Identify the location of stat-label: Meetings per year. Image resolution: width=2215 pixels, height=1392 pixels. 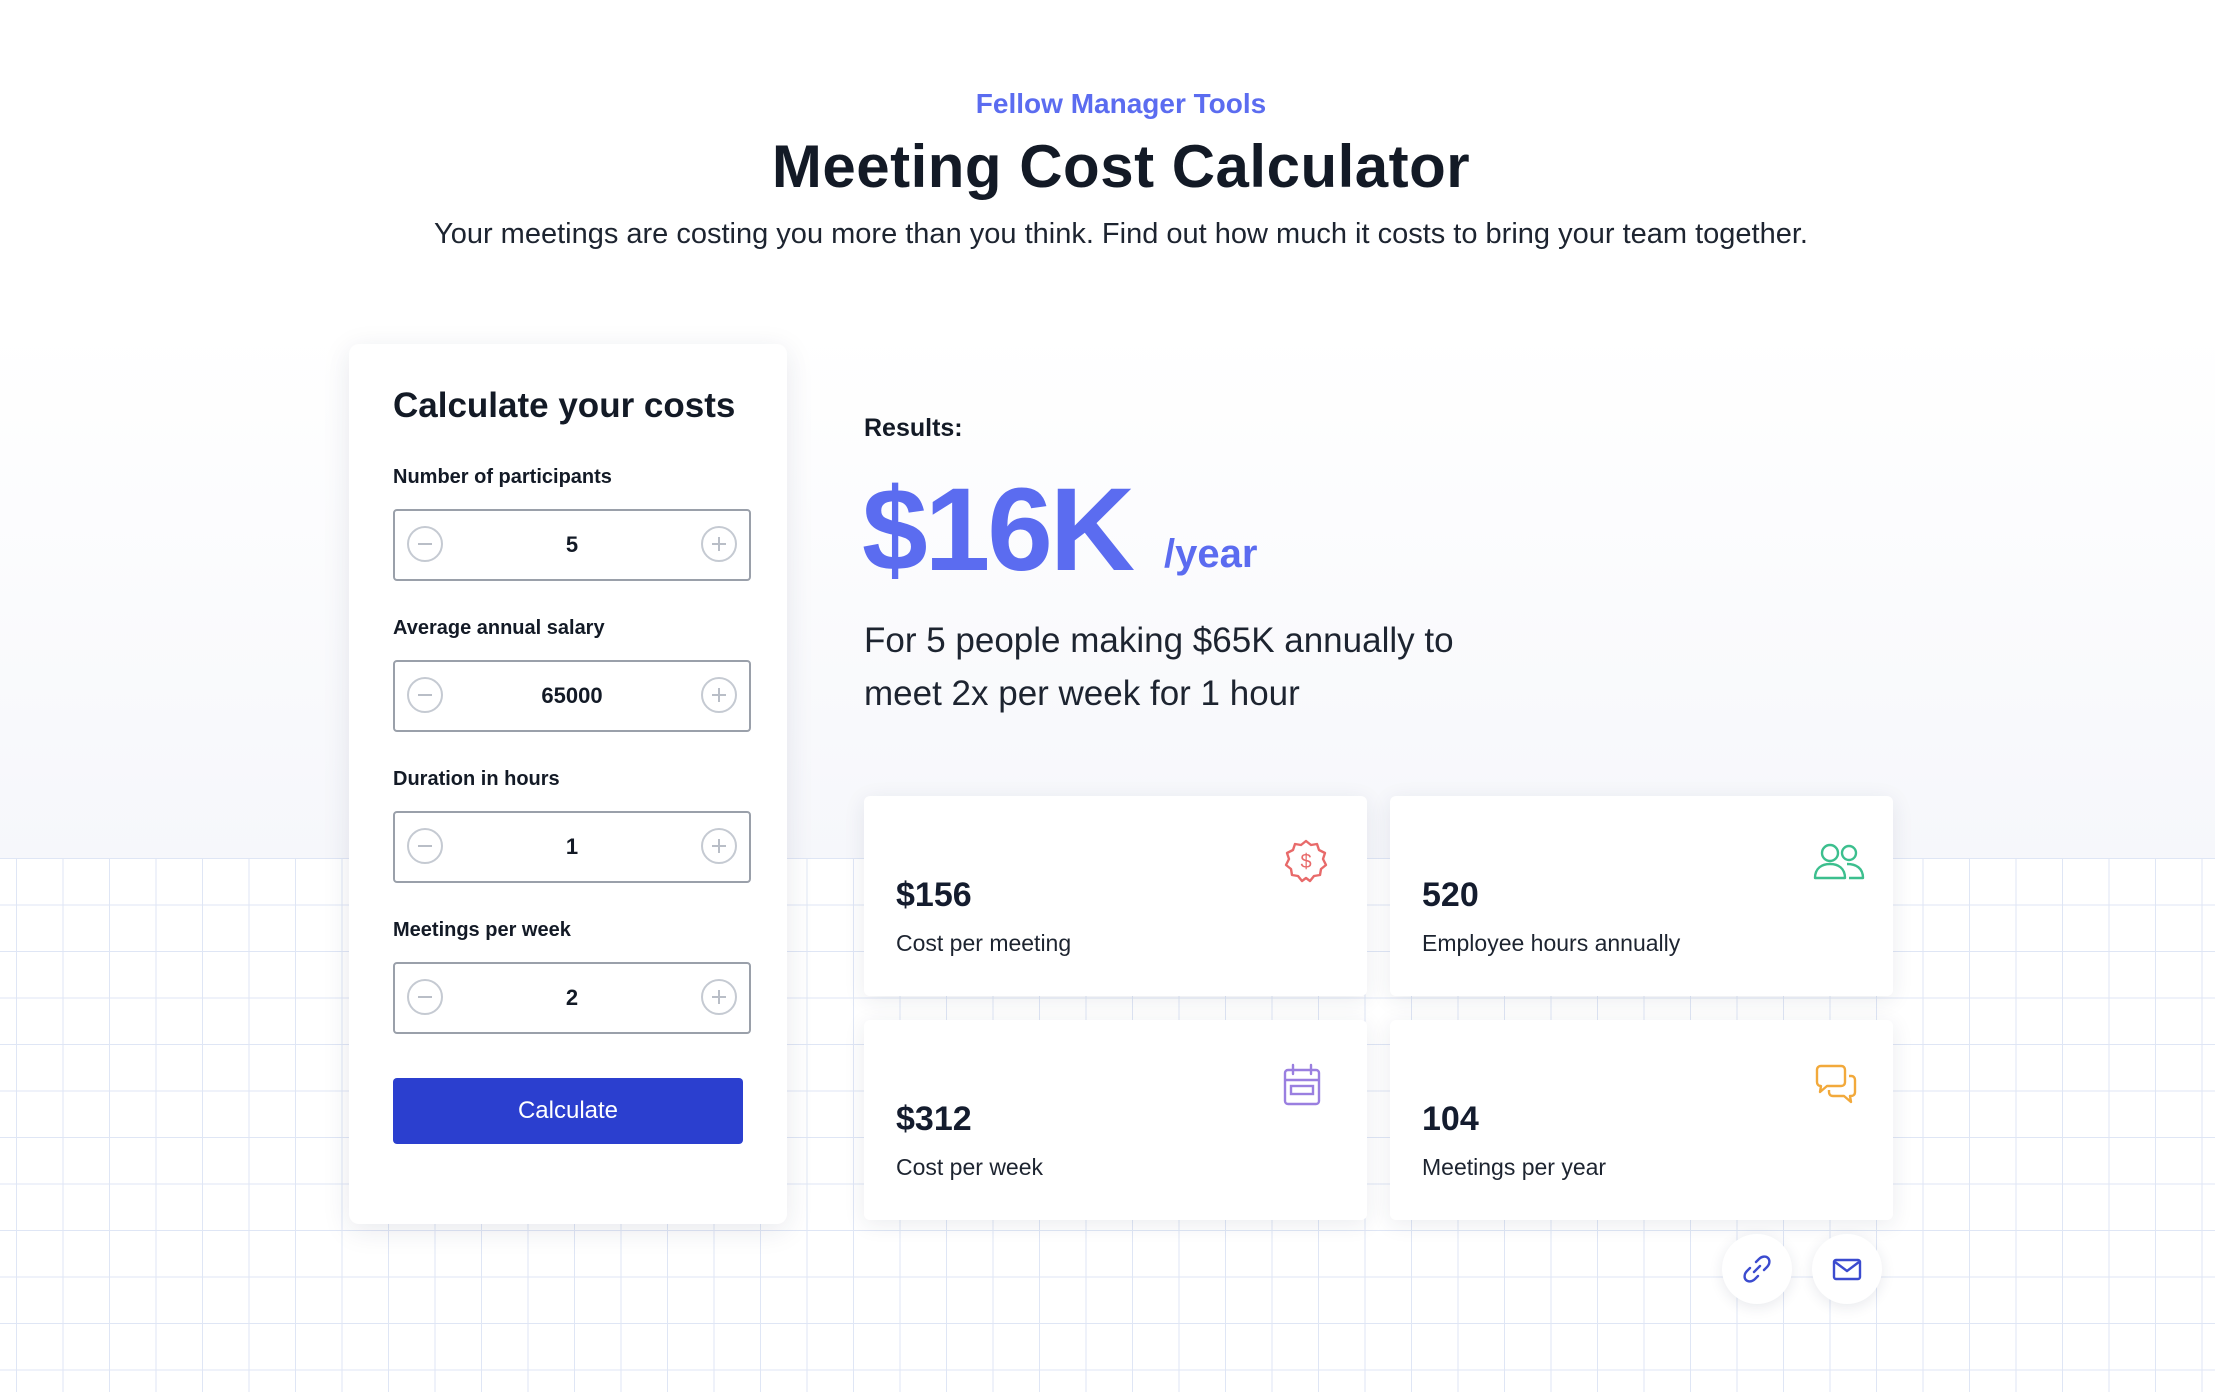
(1514, 1167).